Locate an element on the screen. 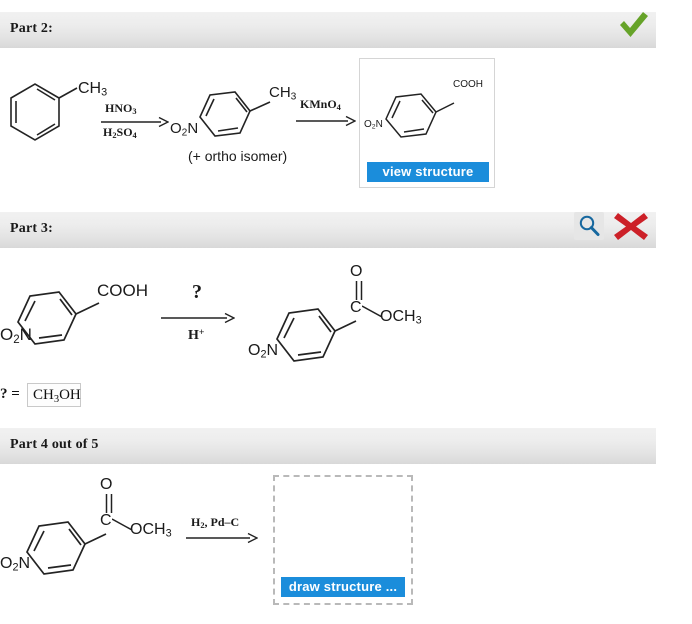 This screenshot has width=692, height=624. part3-carbonyl-oxygen-label: O is located at coordinates (356, 271).